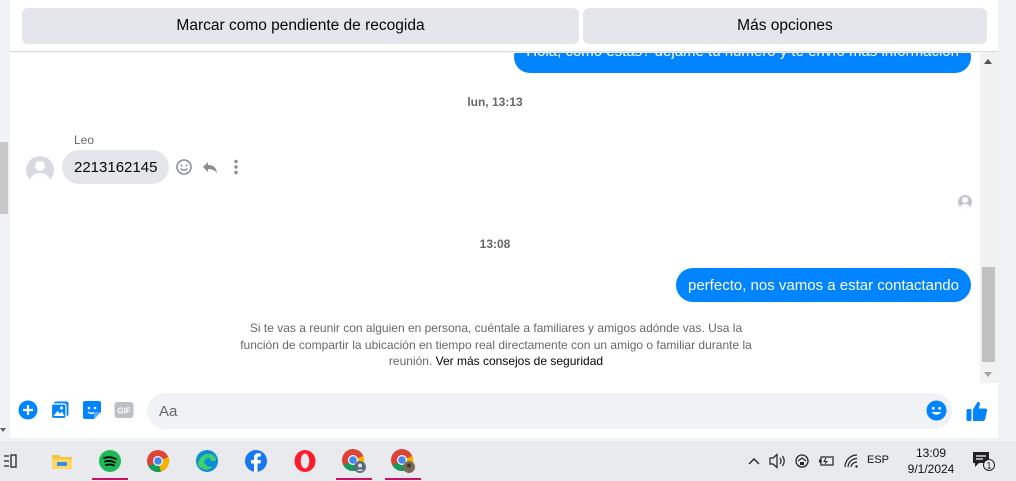 Image resolution: width=1016 pixels, height=481 pixels. Describe the element at coordinates (778, 461) in the screenshot. I see `volume-icon` at that location.